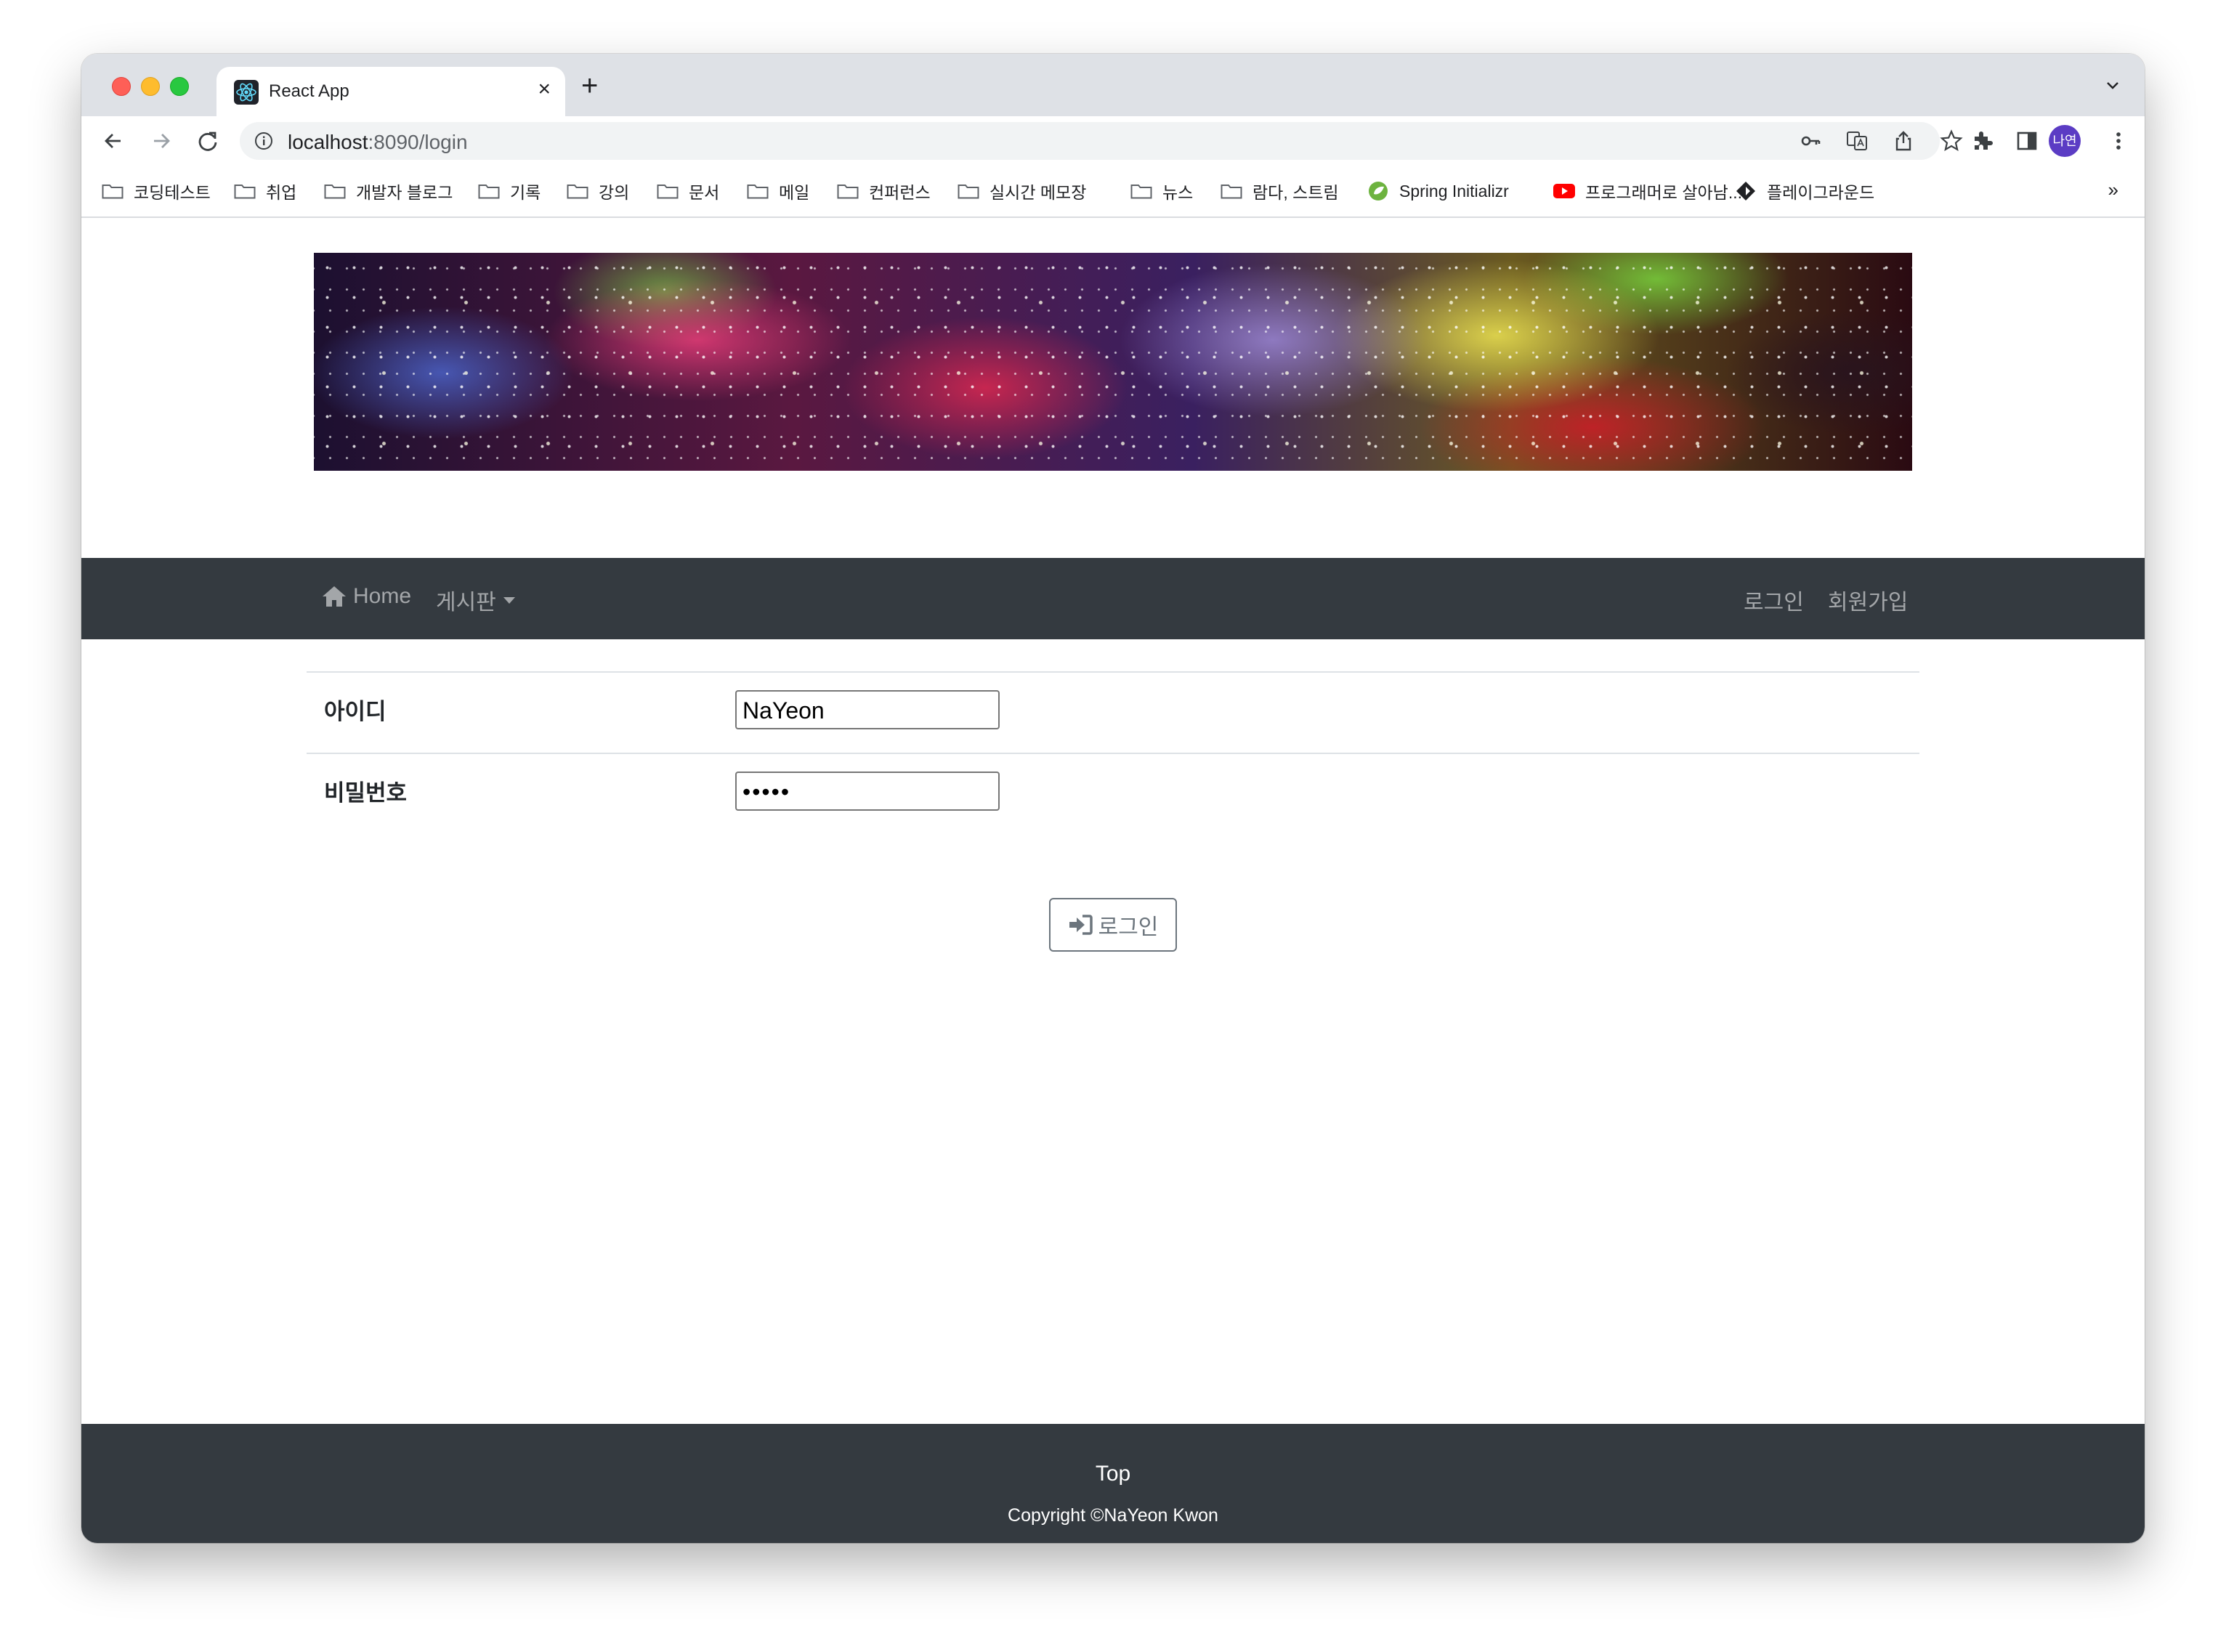 This screenshot has height=1652, width=2226. What do you see at coordinates (382, 596) in the screenshot?
I see `nav-home-label: Home` at bounding box center [382, 596].